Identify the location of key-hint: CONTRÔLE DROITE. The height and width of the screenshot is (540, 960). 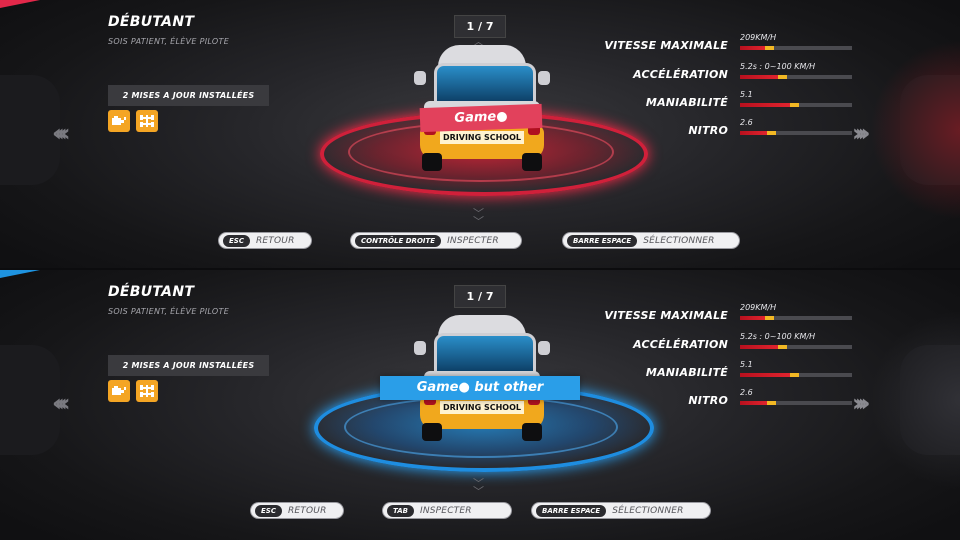
(398, 240).